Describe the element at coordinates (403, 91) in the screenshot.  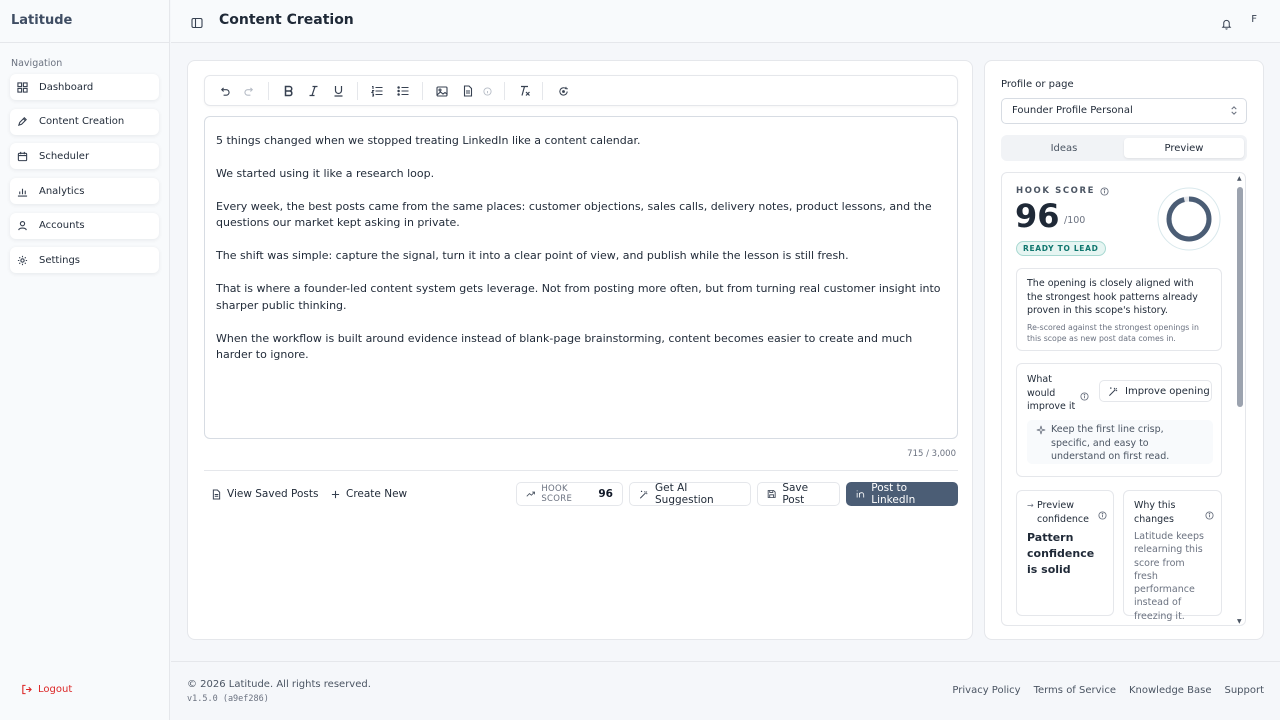
I see `bullet-list-icon` at that location.